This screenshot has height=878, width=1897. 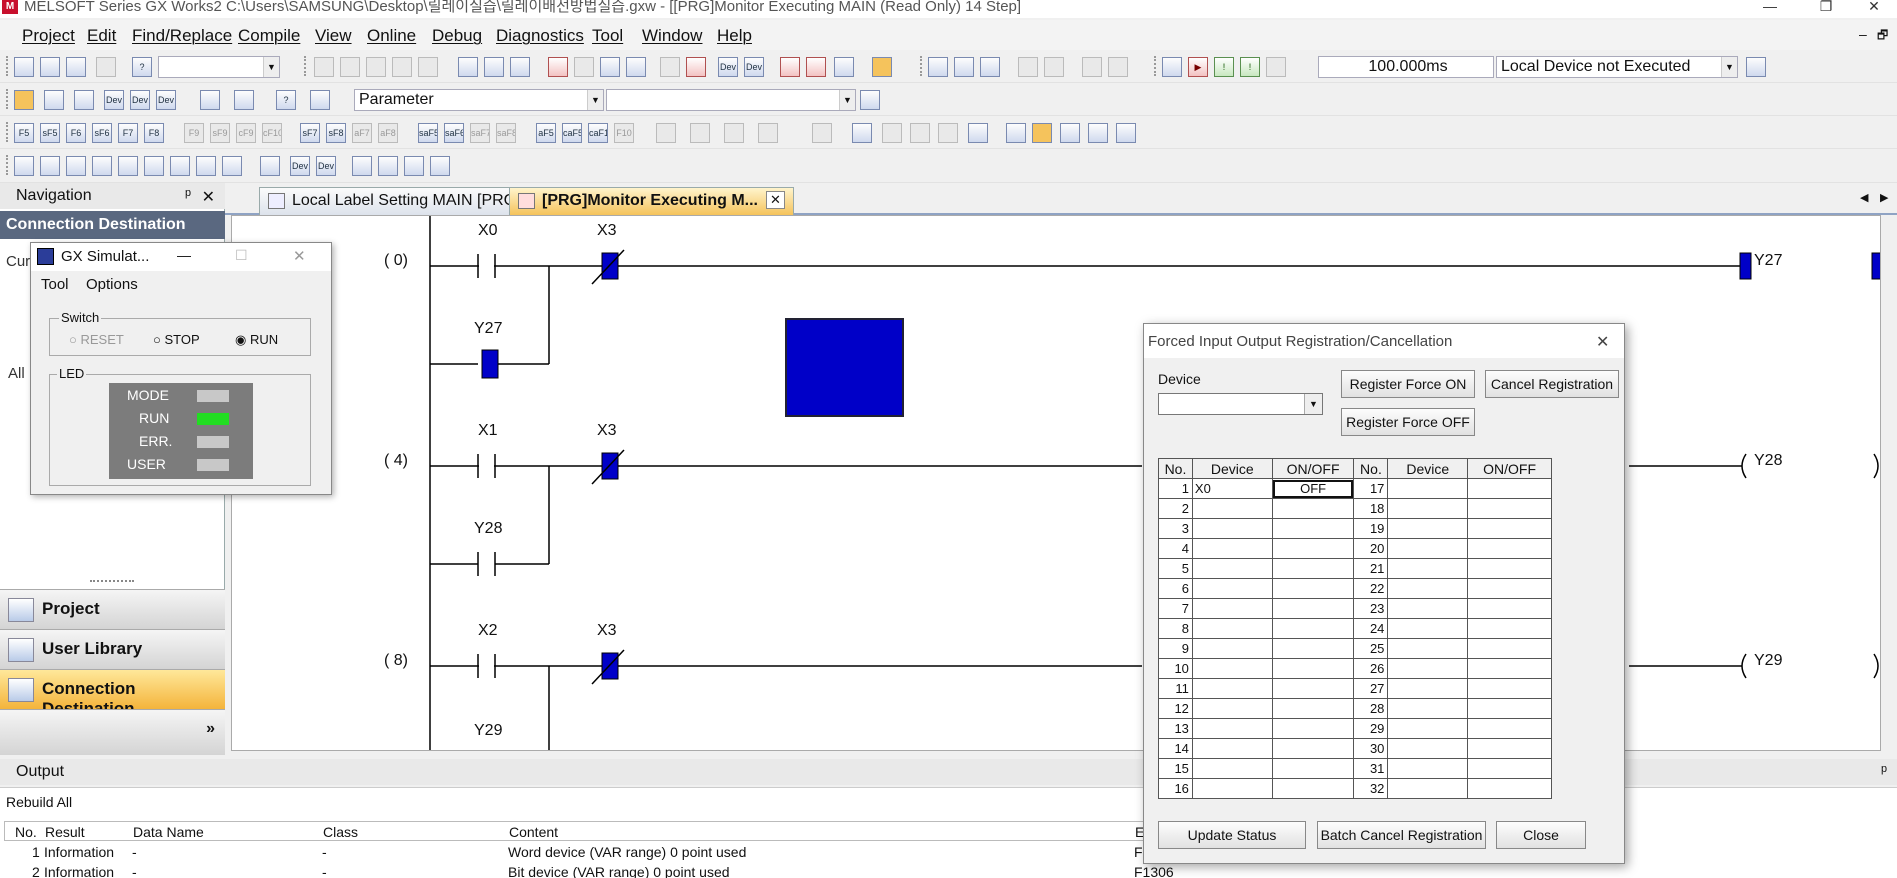 What do you see at coordinates (181, 257) in the screenshot?
I see `simulator-title-bar: GX Simulat... — ☐ ✕` at bounding box center [181, 257].